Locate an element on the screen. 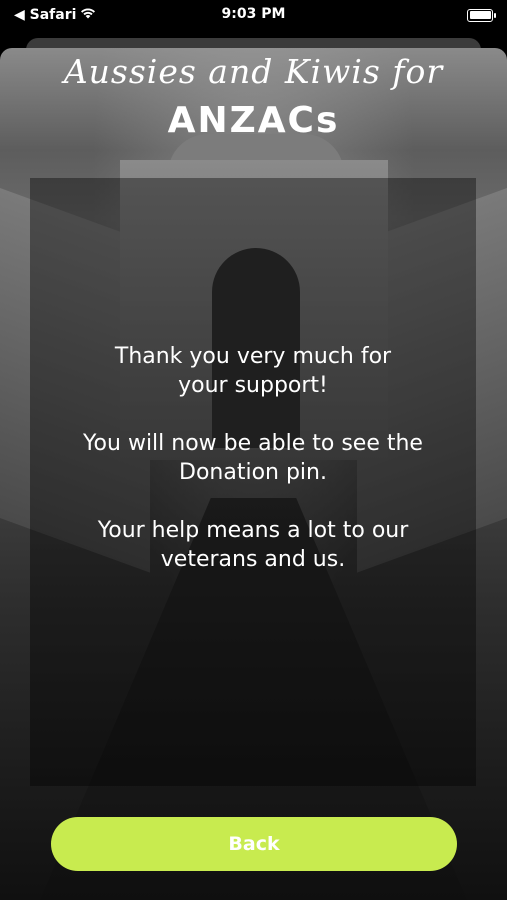 Image resolution: width=507 pixels, height=900 pixels. back-to-safari-link: ◀ Safari is located at coordinates (55, 15).